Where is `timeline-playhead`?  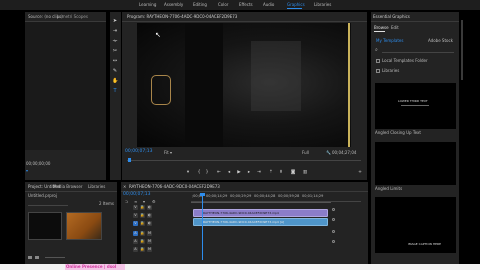 timeline-playhead is located at coordinates (202, 227).